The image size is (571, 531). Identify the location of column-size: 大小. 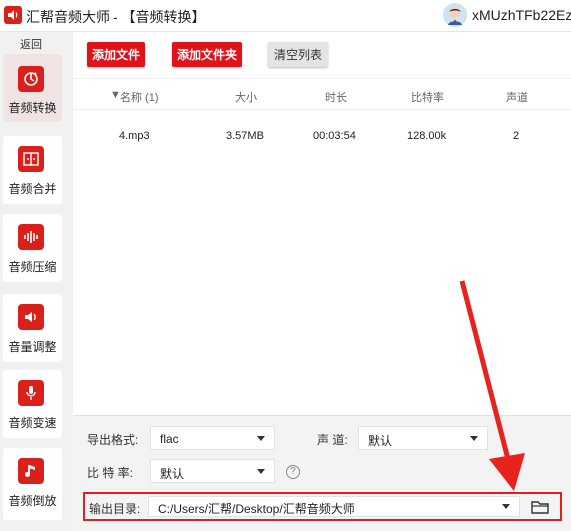
(246, 97).